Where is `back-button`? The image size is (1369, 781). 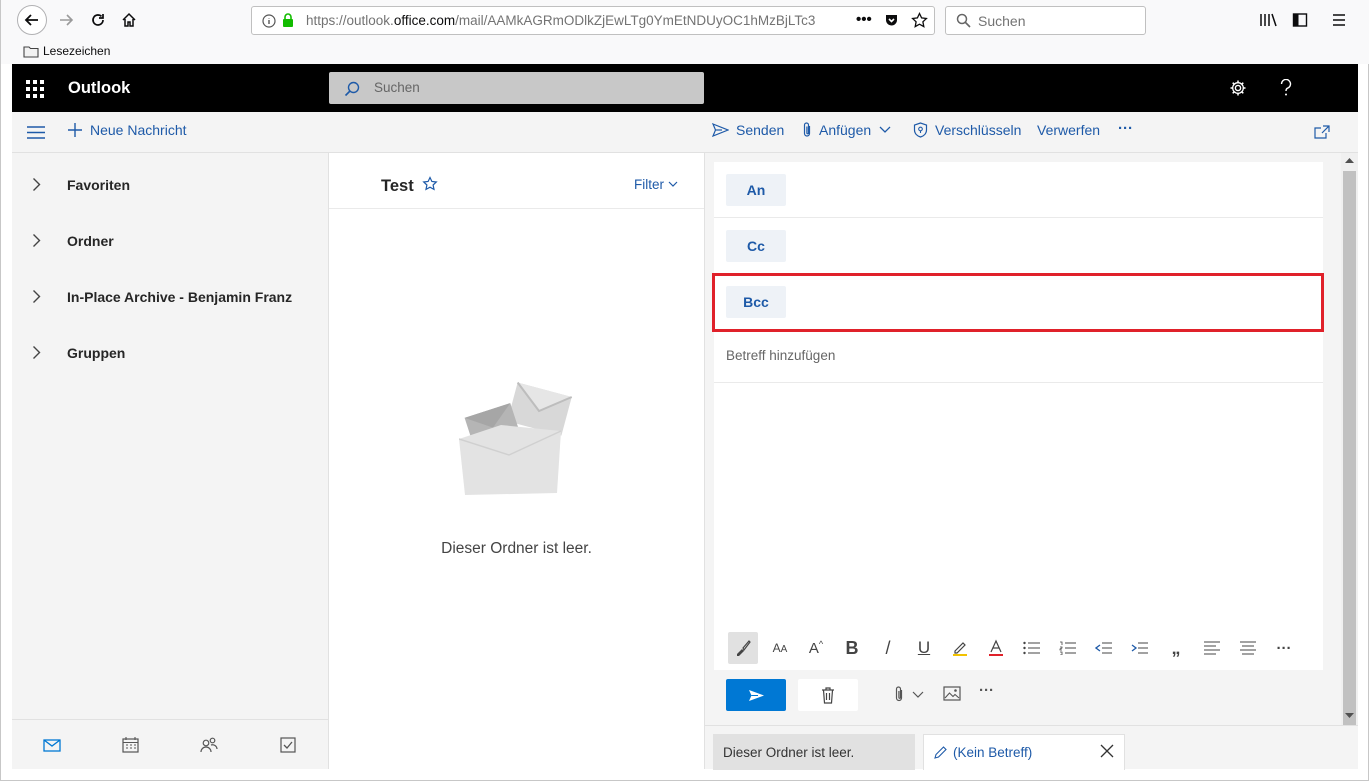
back-button is located at coordinates (32, 20).